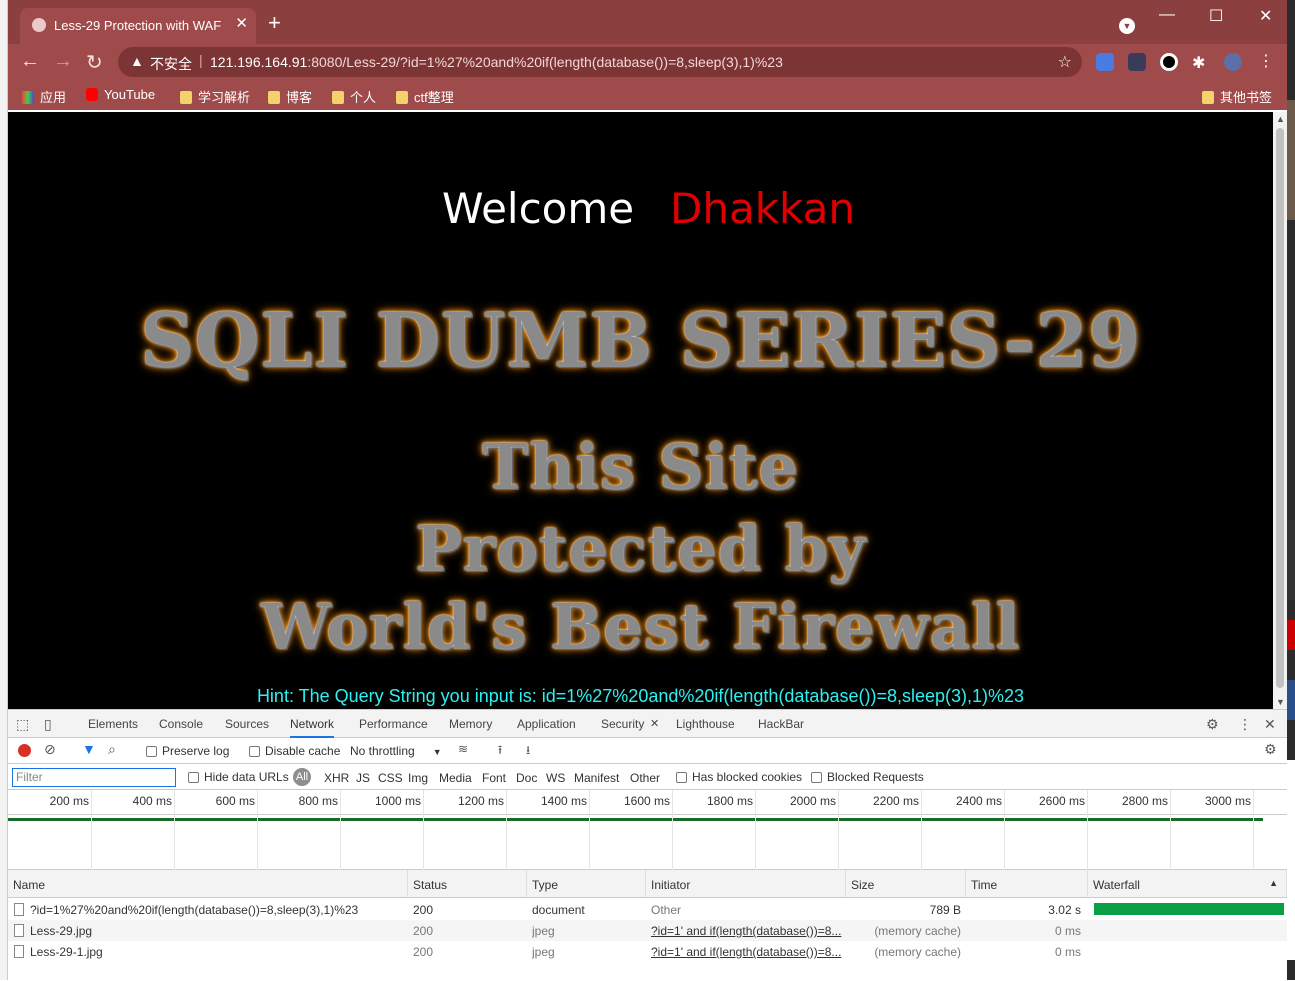 Image resolution: width=1295 pixels, height=981 pixels. What do you see at coordinates (455, 778) in the screenshot?
I see `filter-media: Media` at bounding box center [455, 778].